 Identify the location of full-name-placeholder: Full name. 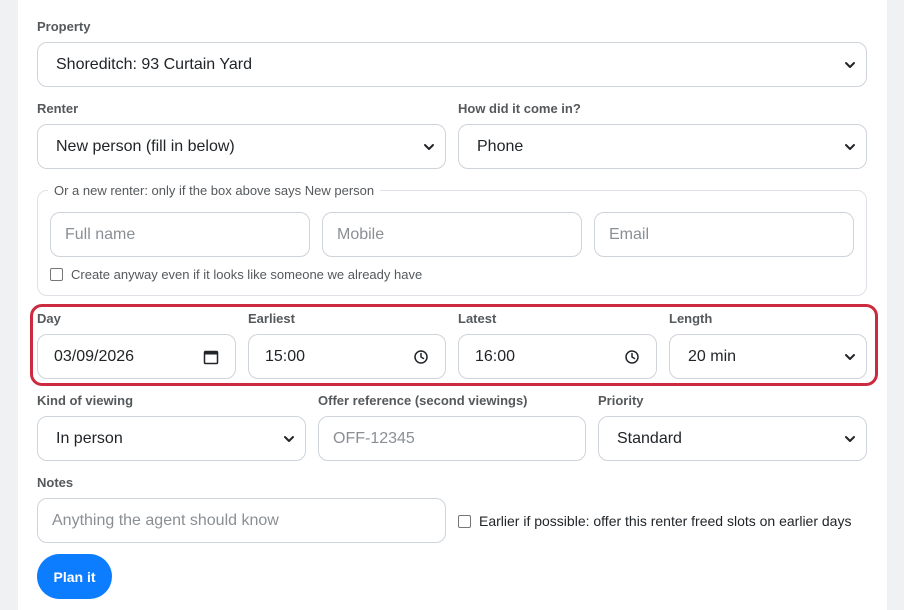
(100, 234).